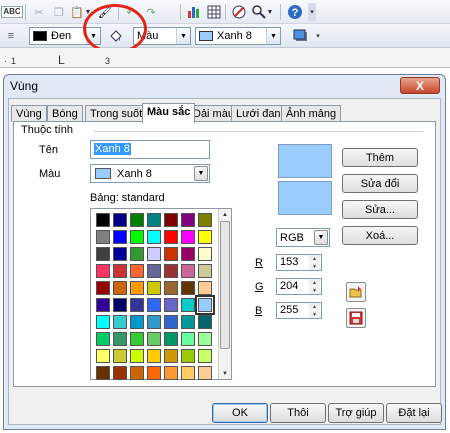 Image resolution: width=450 pixels, height=433 pixels. Describe the element at coordinates (258, 113) in the screenshot. I see `tab-hatching: Lưới đan` at that location.